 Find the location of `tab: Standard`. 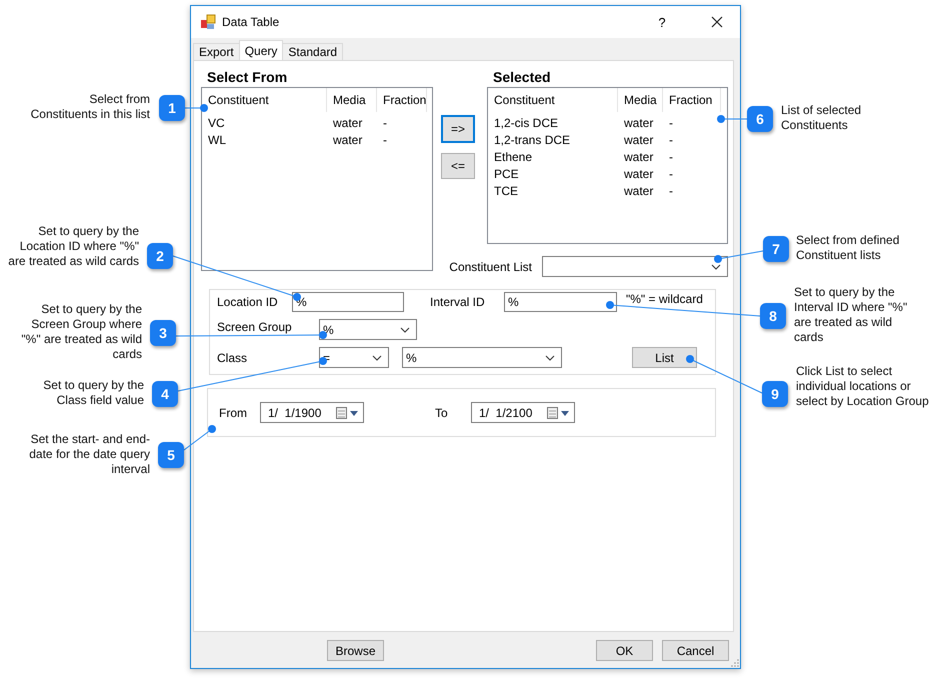

tab: Standard is located at coordinates (313, 51).